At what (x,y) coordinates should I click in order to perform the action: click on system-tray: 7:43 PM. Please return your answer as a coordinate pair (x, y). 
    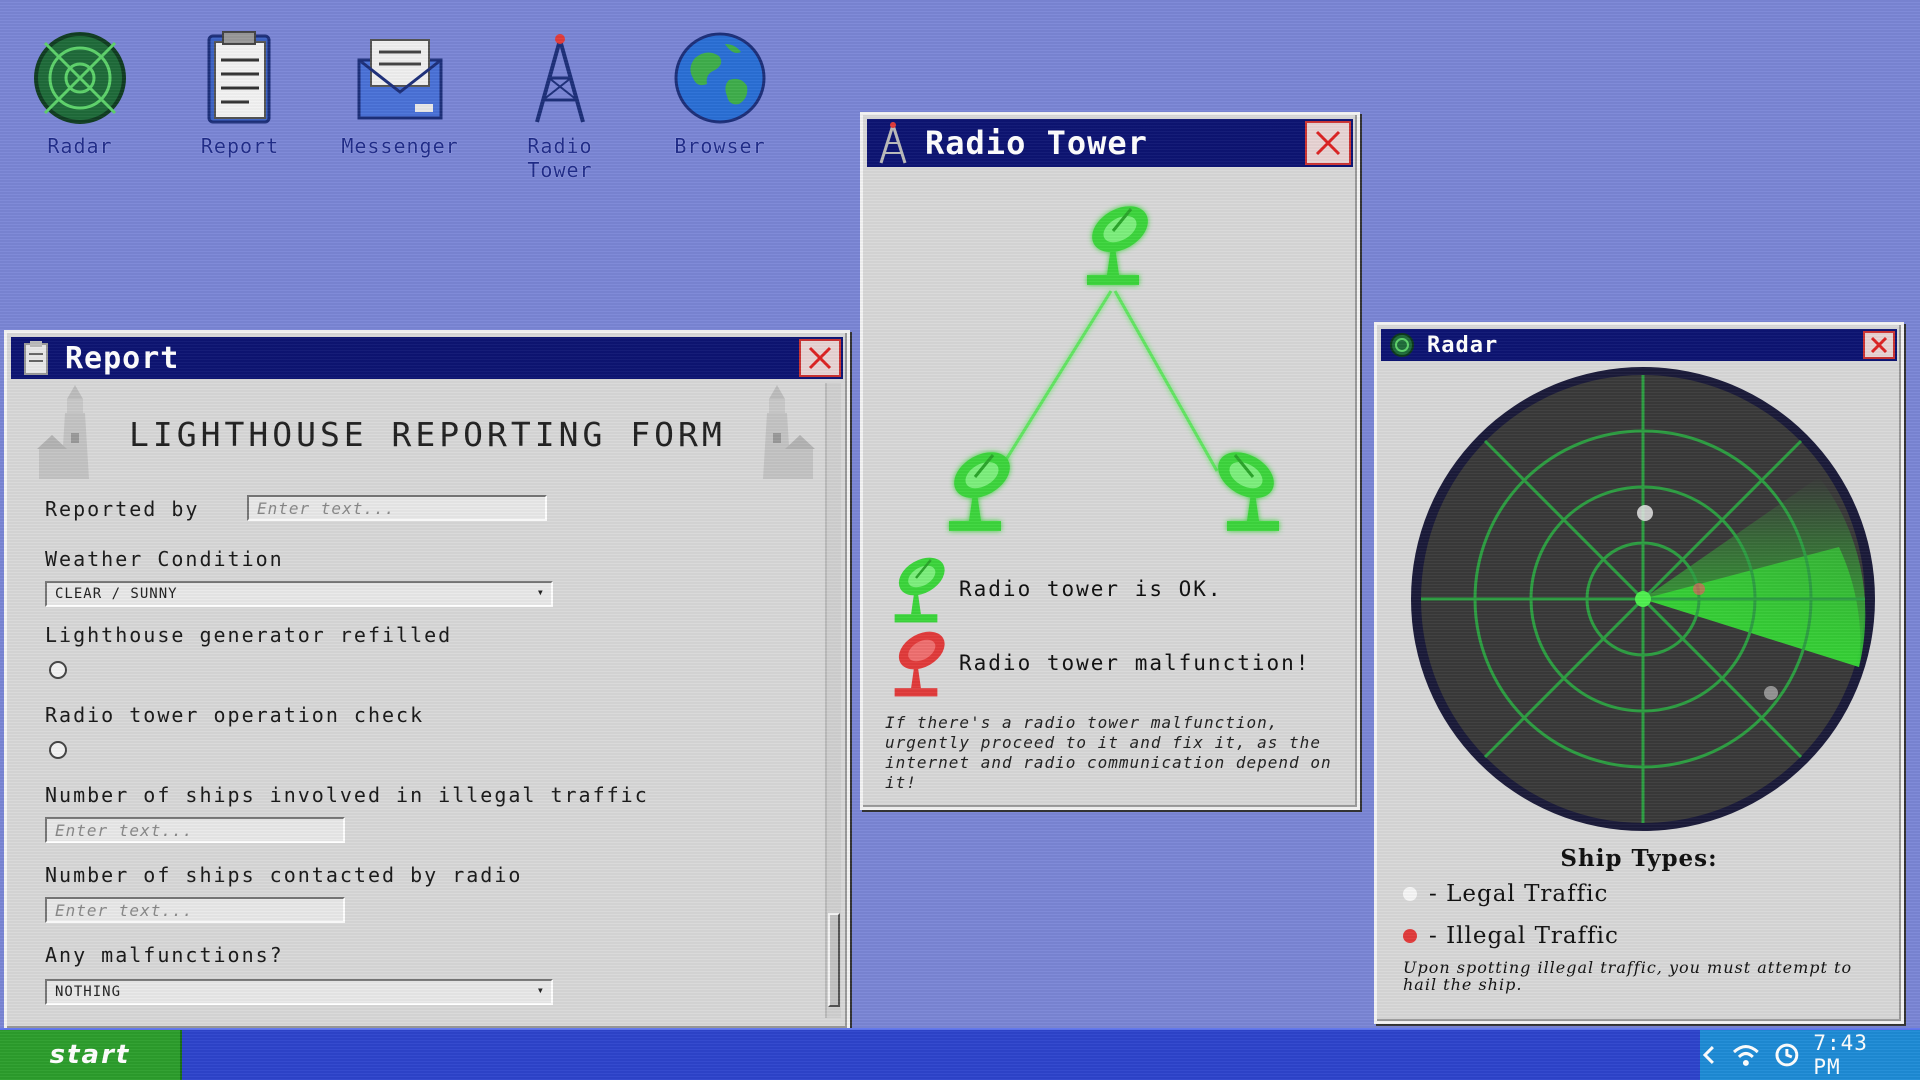
    Looking at the image, I should click on (1810, 1055).